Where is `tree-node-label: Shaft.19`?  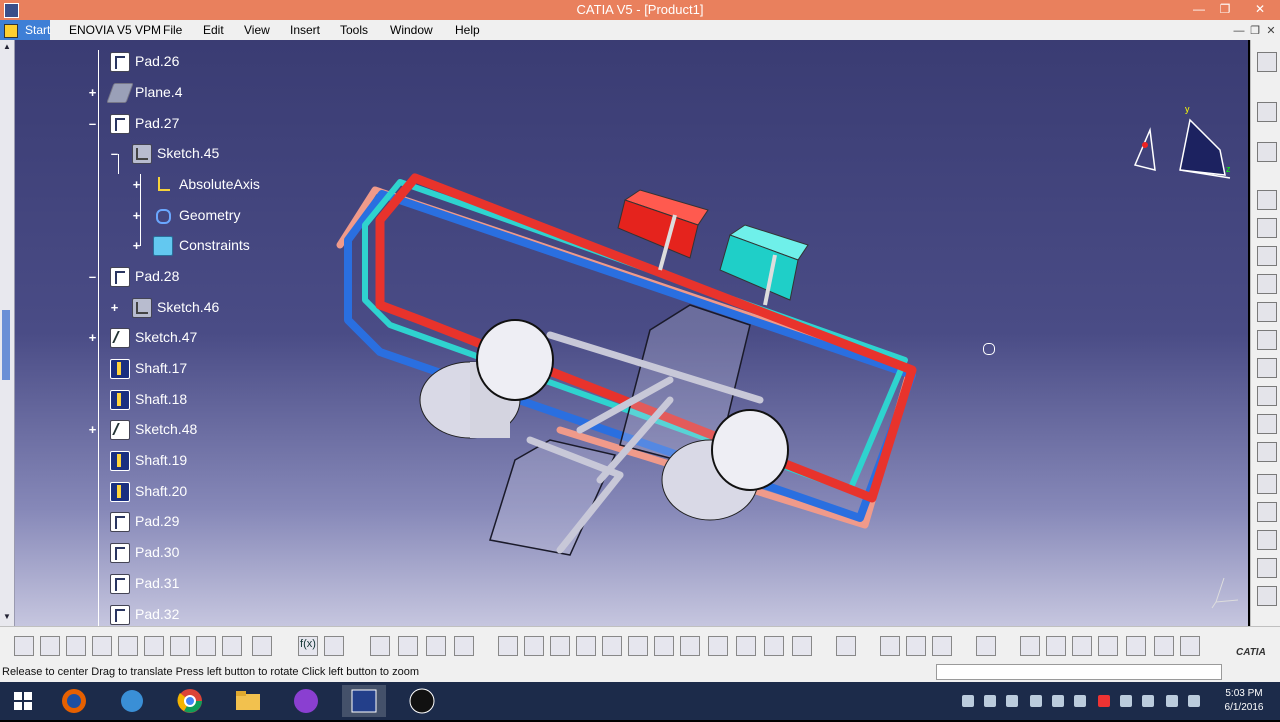 tree-node-label: Shaft.19 is located at coordinates (161, 460).